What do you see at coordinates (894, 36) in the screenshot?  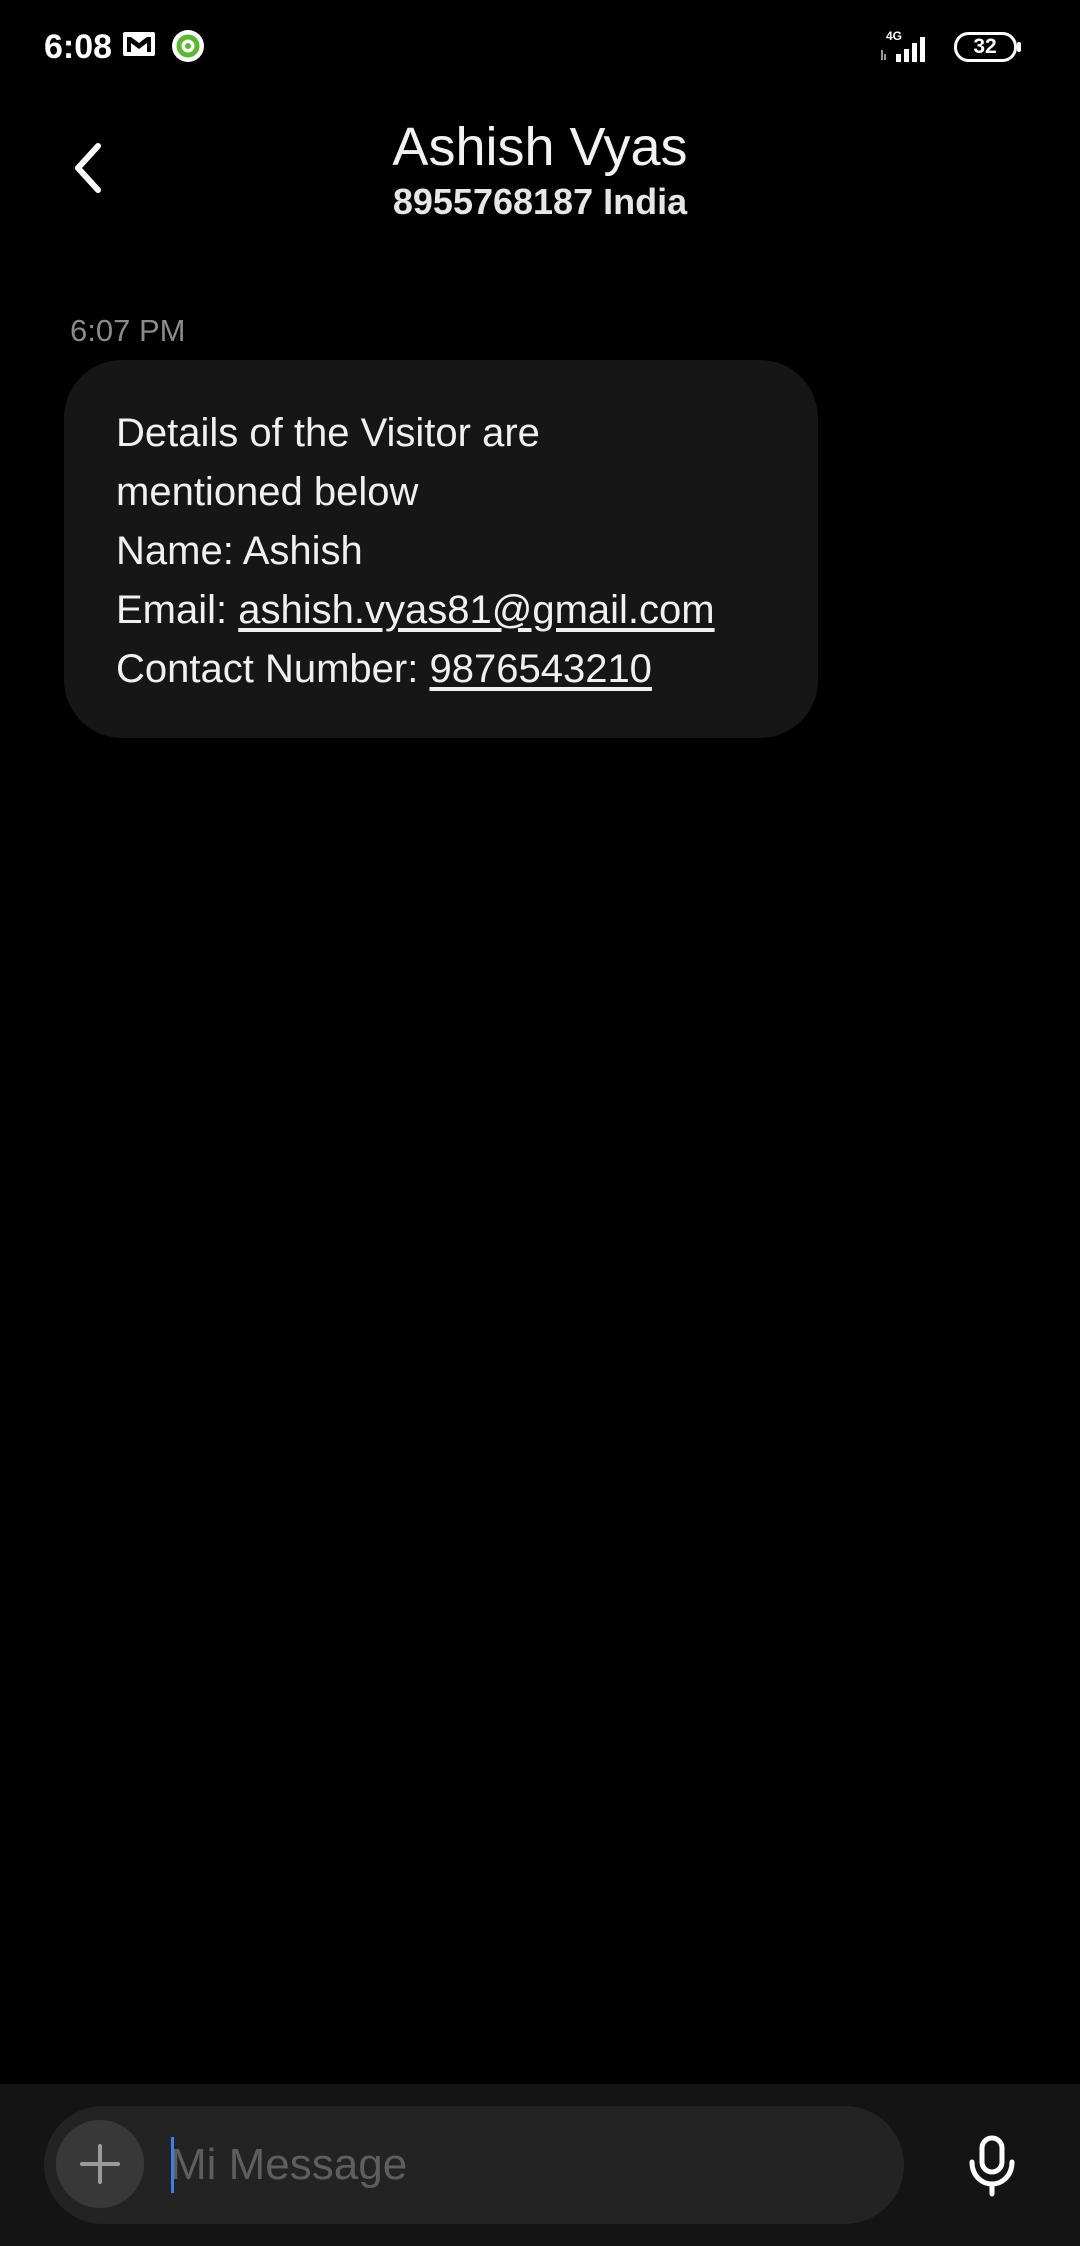 I see `network-type-label: 4G` at bounding box center [894, 36].